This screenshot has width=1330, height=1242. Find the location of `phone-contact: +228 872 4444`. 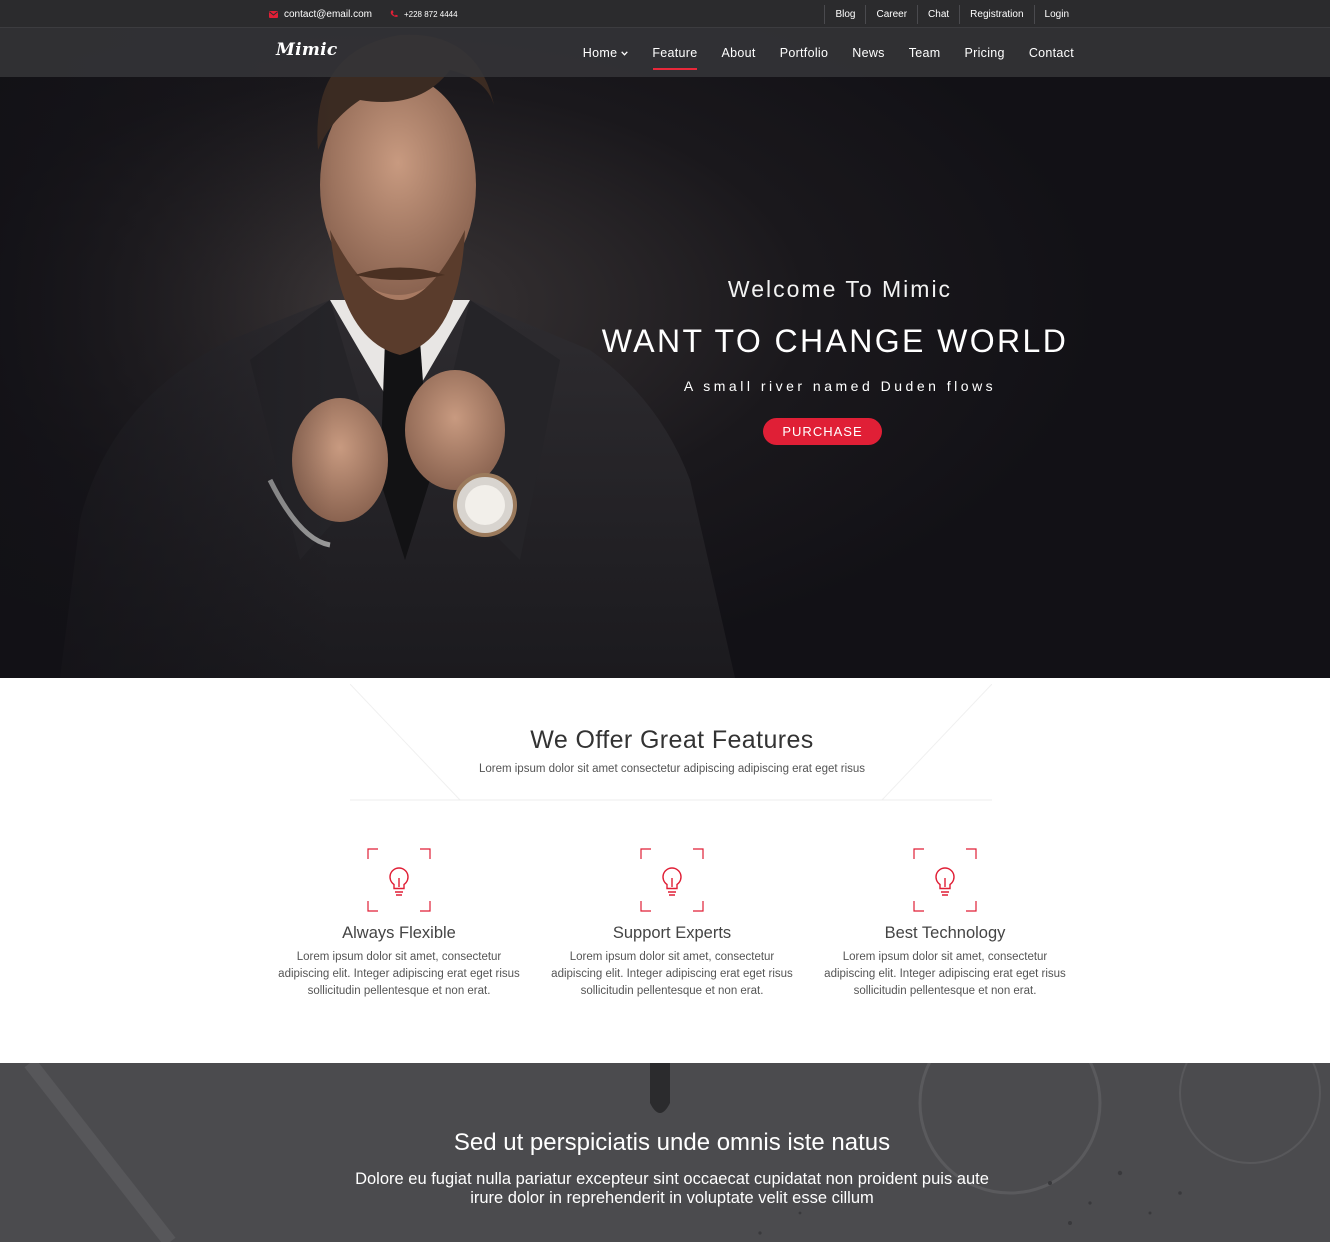

phone-contact: +228 872 4444 is located at coordinates (424, 14).